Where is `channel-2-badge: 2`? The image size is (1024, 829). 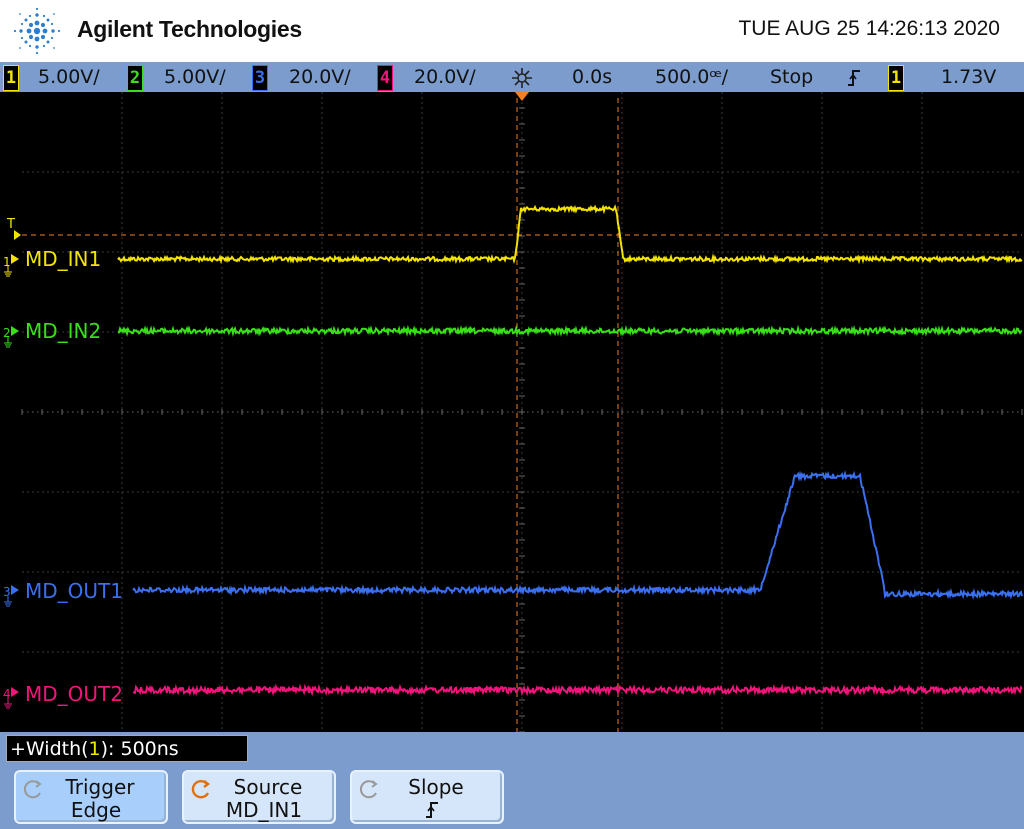
channel-2-badge: 2 is located at coordinates (135, 78).